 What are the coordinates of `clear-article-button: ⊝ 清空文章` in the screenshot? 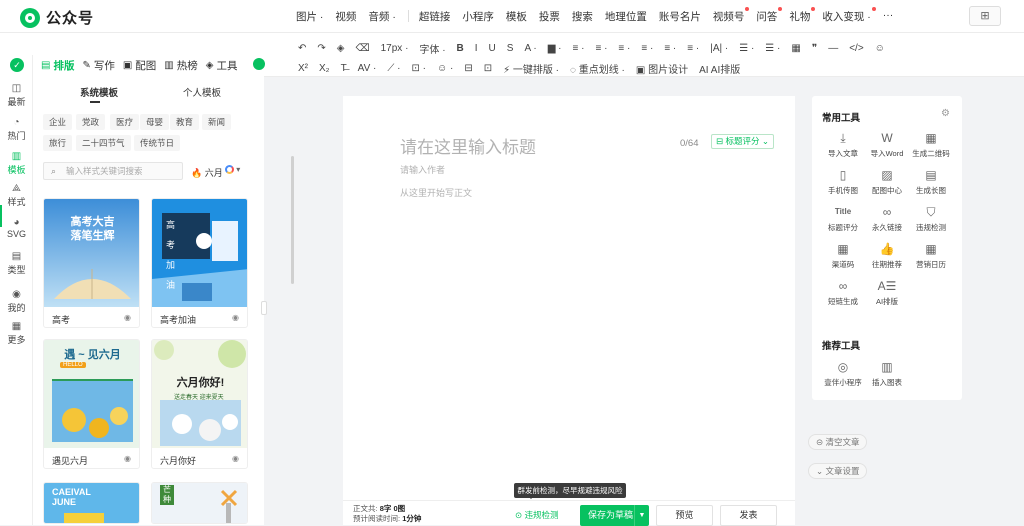 It's located at (838, 442).